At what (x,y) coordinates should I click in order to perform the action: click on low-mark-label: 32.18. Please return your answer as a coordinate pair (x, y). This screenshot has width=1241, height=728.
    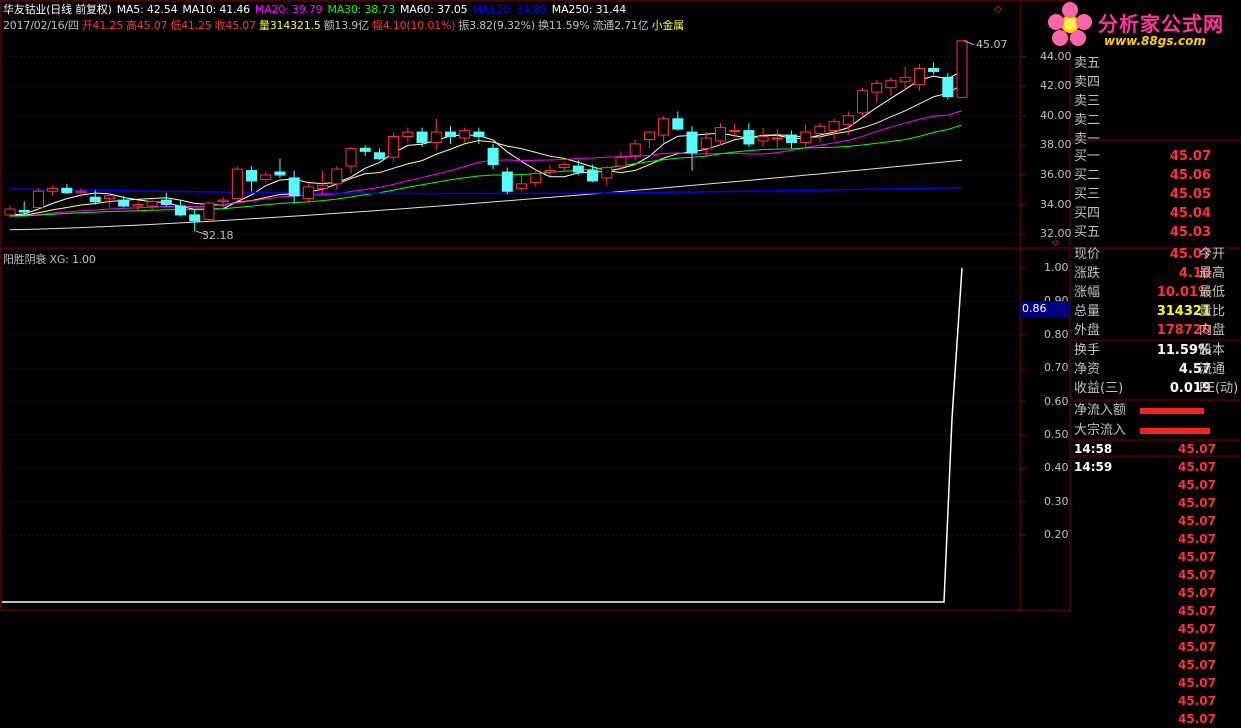
    Looking at the image, I should click on (218, 235).